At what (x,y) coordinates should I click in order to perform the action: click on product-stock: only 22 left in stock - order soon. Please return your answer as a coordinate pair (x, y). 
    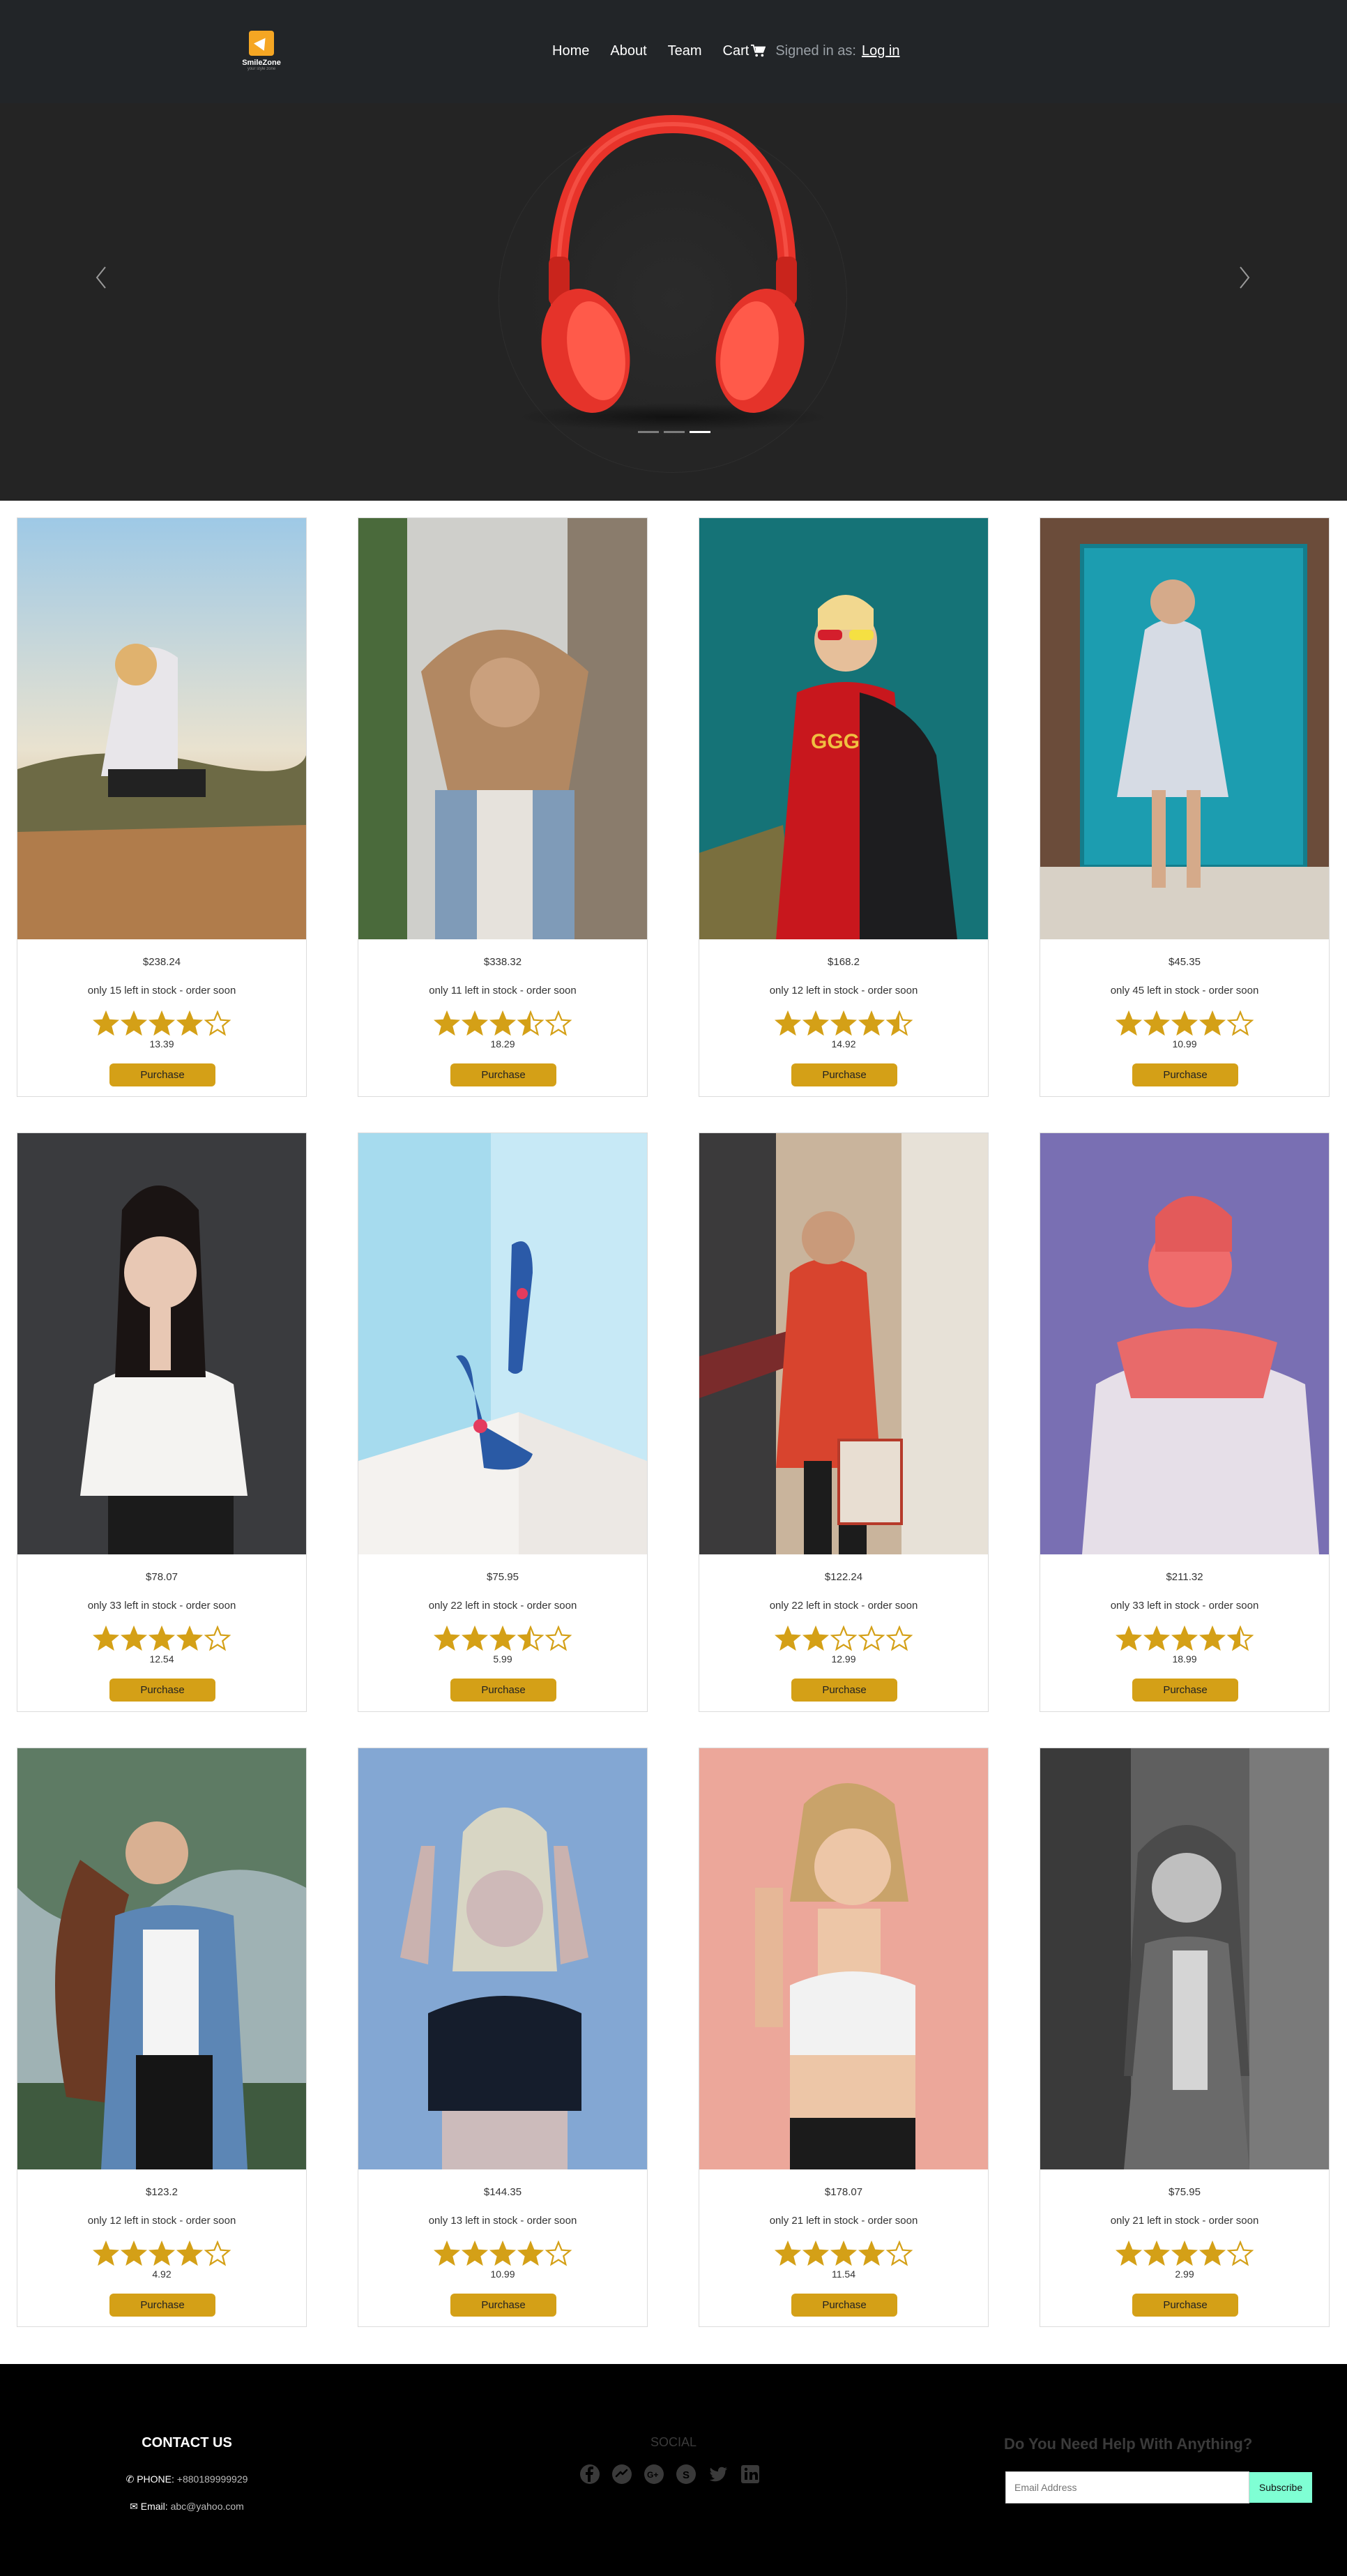
    Looking at the image, I should click on (502, 1606).